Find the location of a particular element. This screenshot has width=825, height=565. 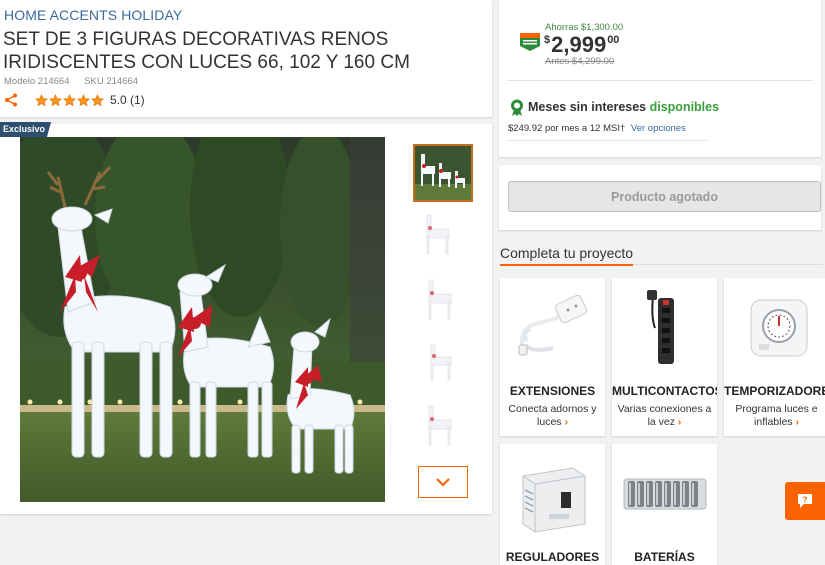

project-card-desc: Programa luces e inflables › is located at coordinates (775, 416).